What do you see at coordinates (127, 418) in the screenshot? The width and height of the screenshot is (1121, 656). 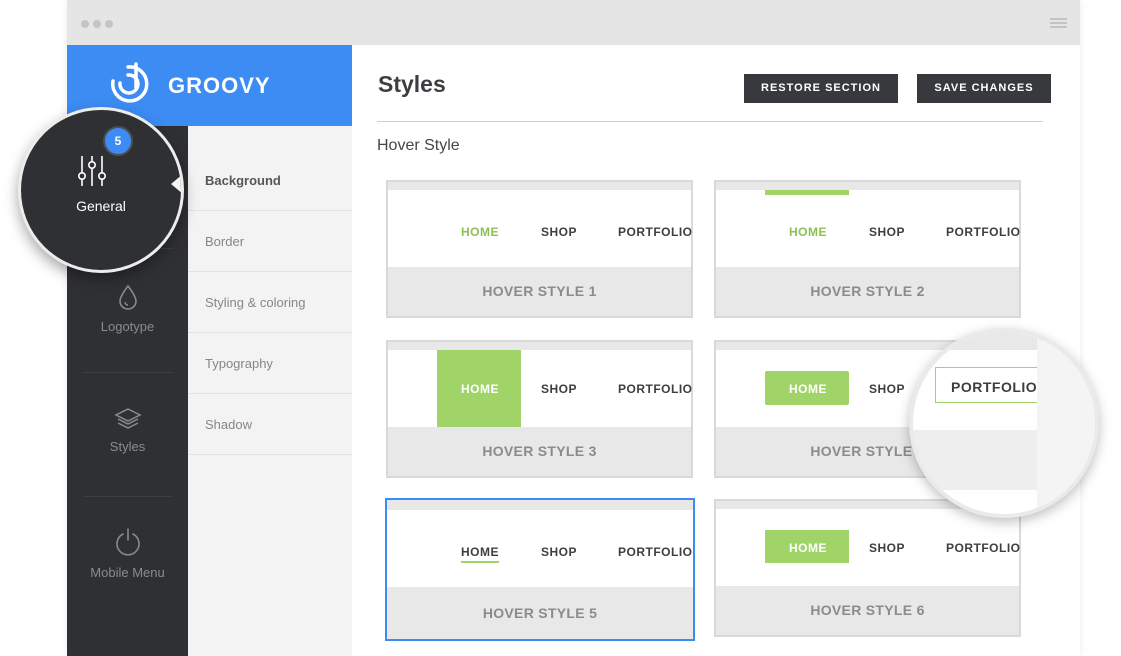 I see `layers-icon` at bounding box center [127, 418].